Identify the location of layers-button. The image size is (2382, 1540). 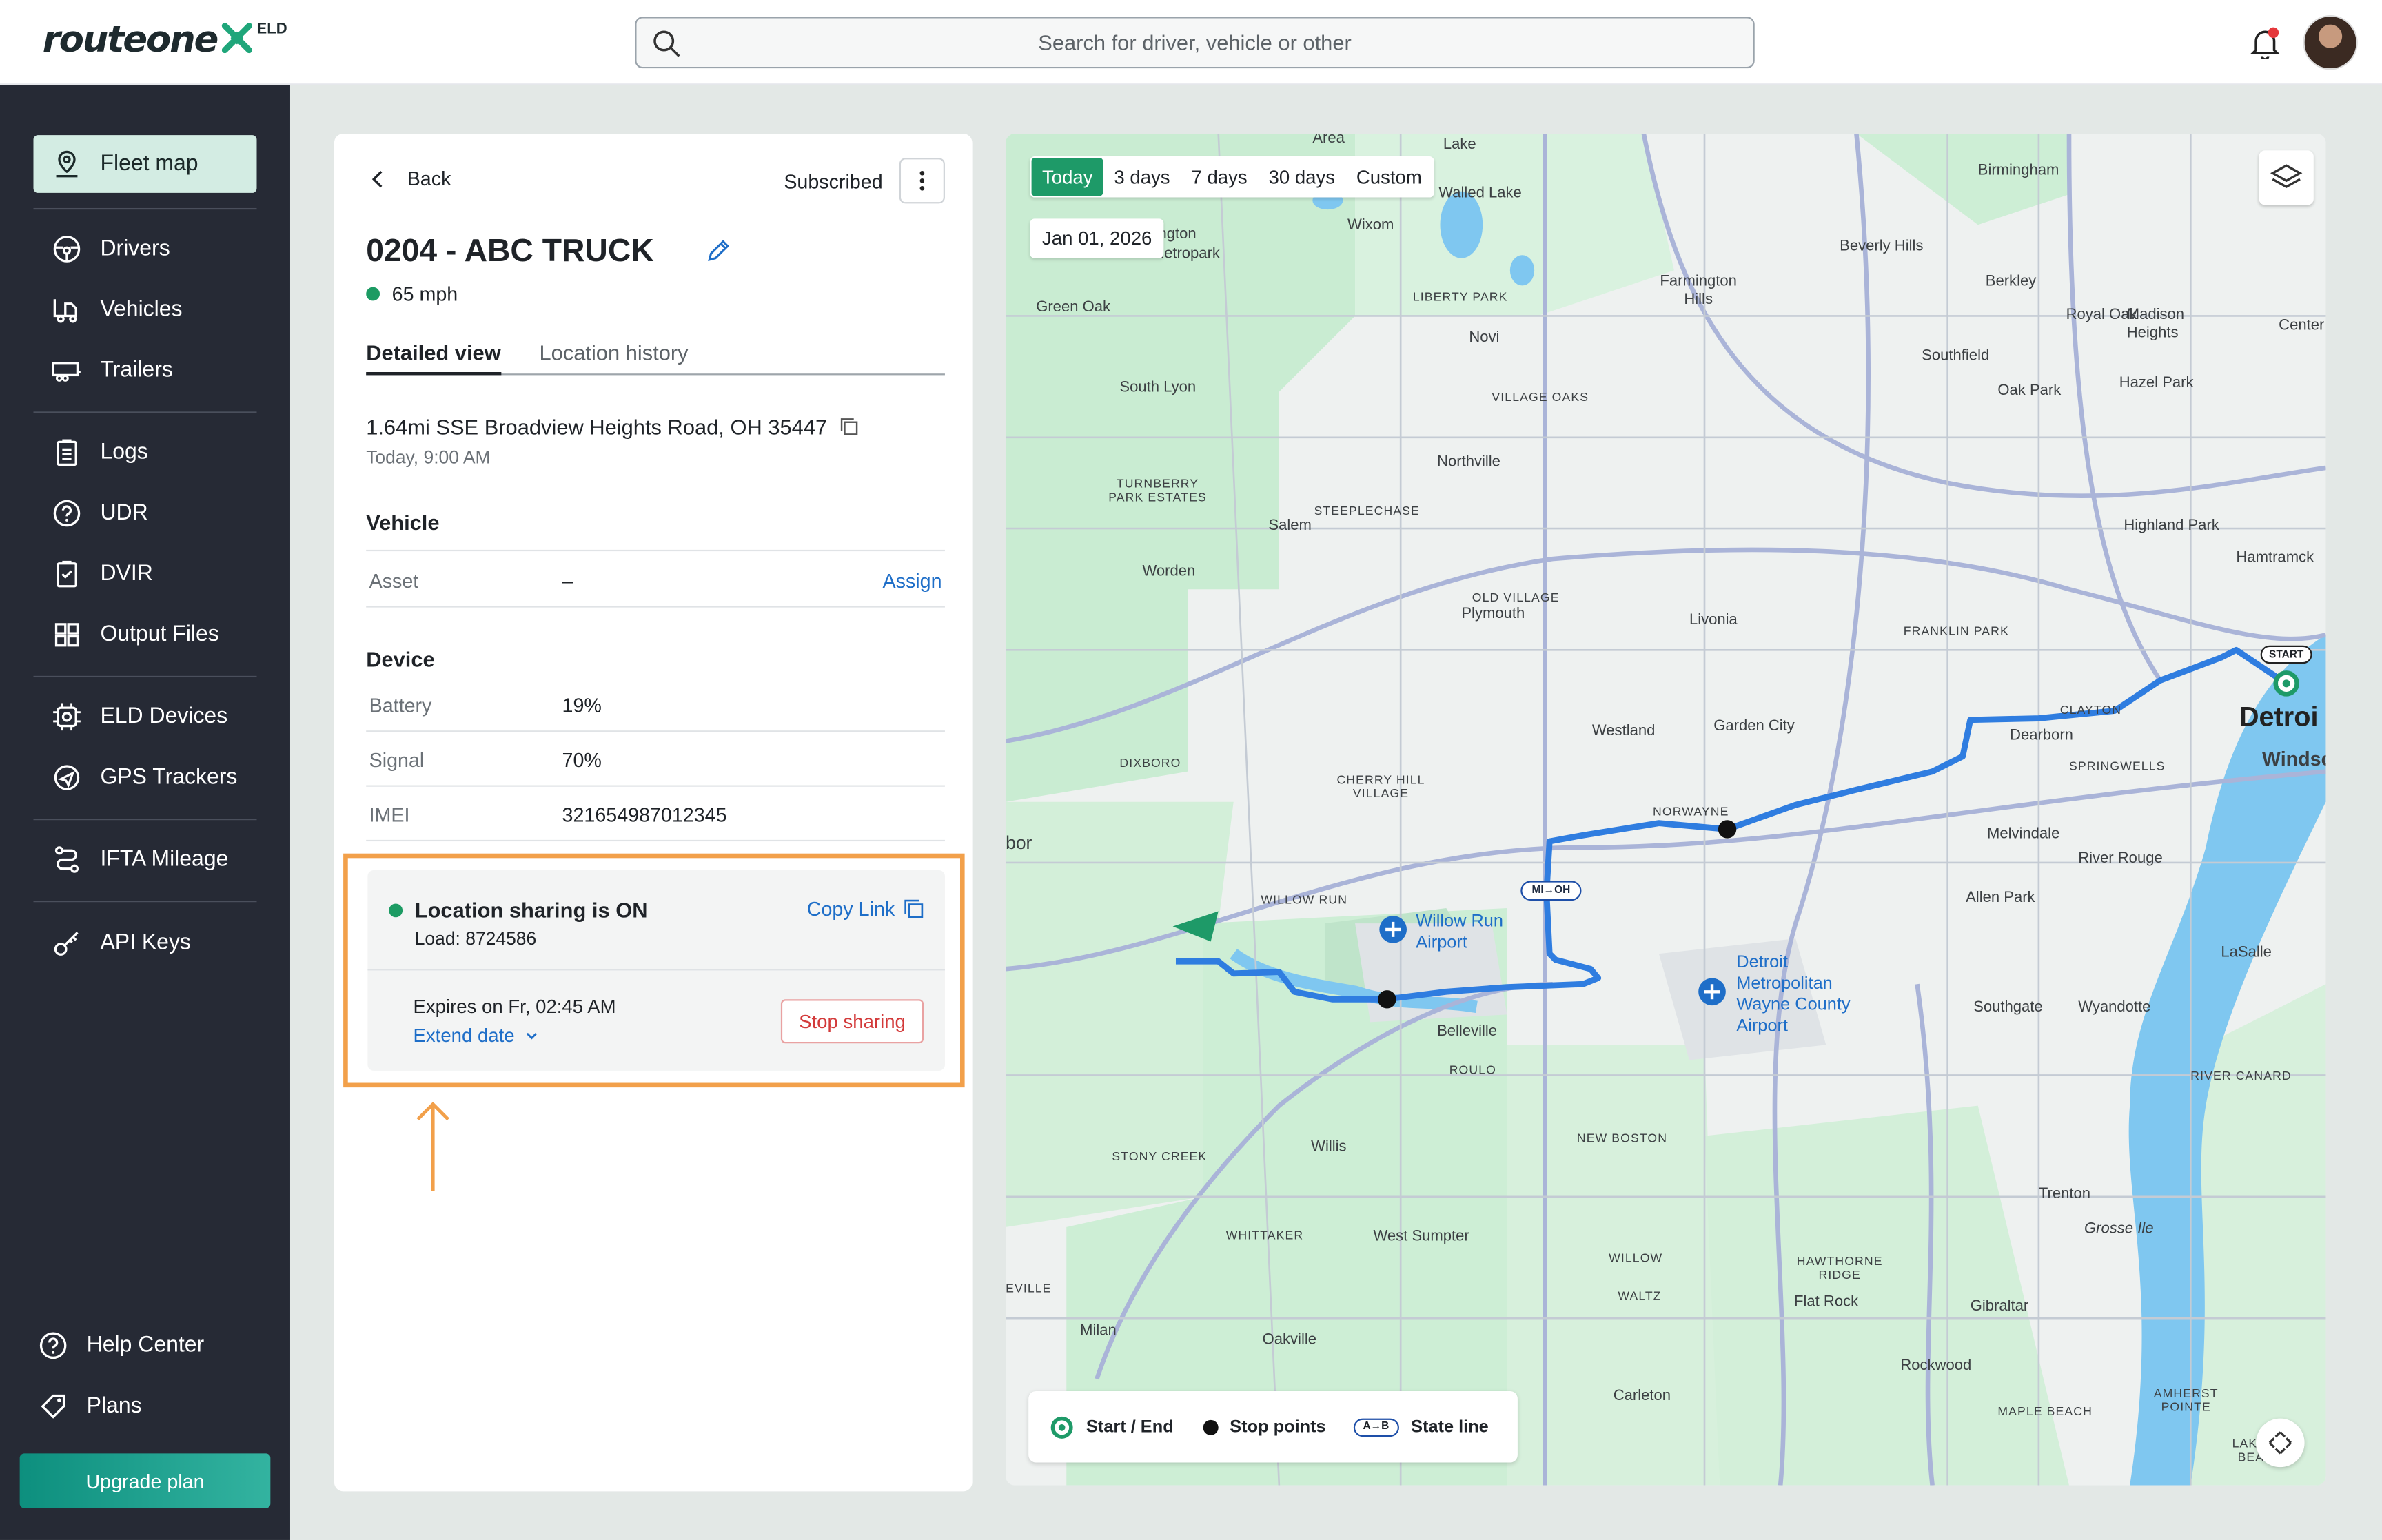
(2286, 177).